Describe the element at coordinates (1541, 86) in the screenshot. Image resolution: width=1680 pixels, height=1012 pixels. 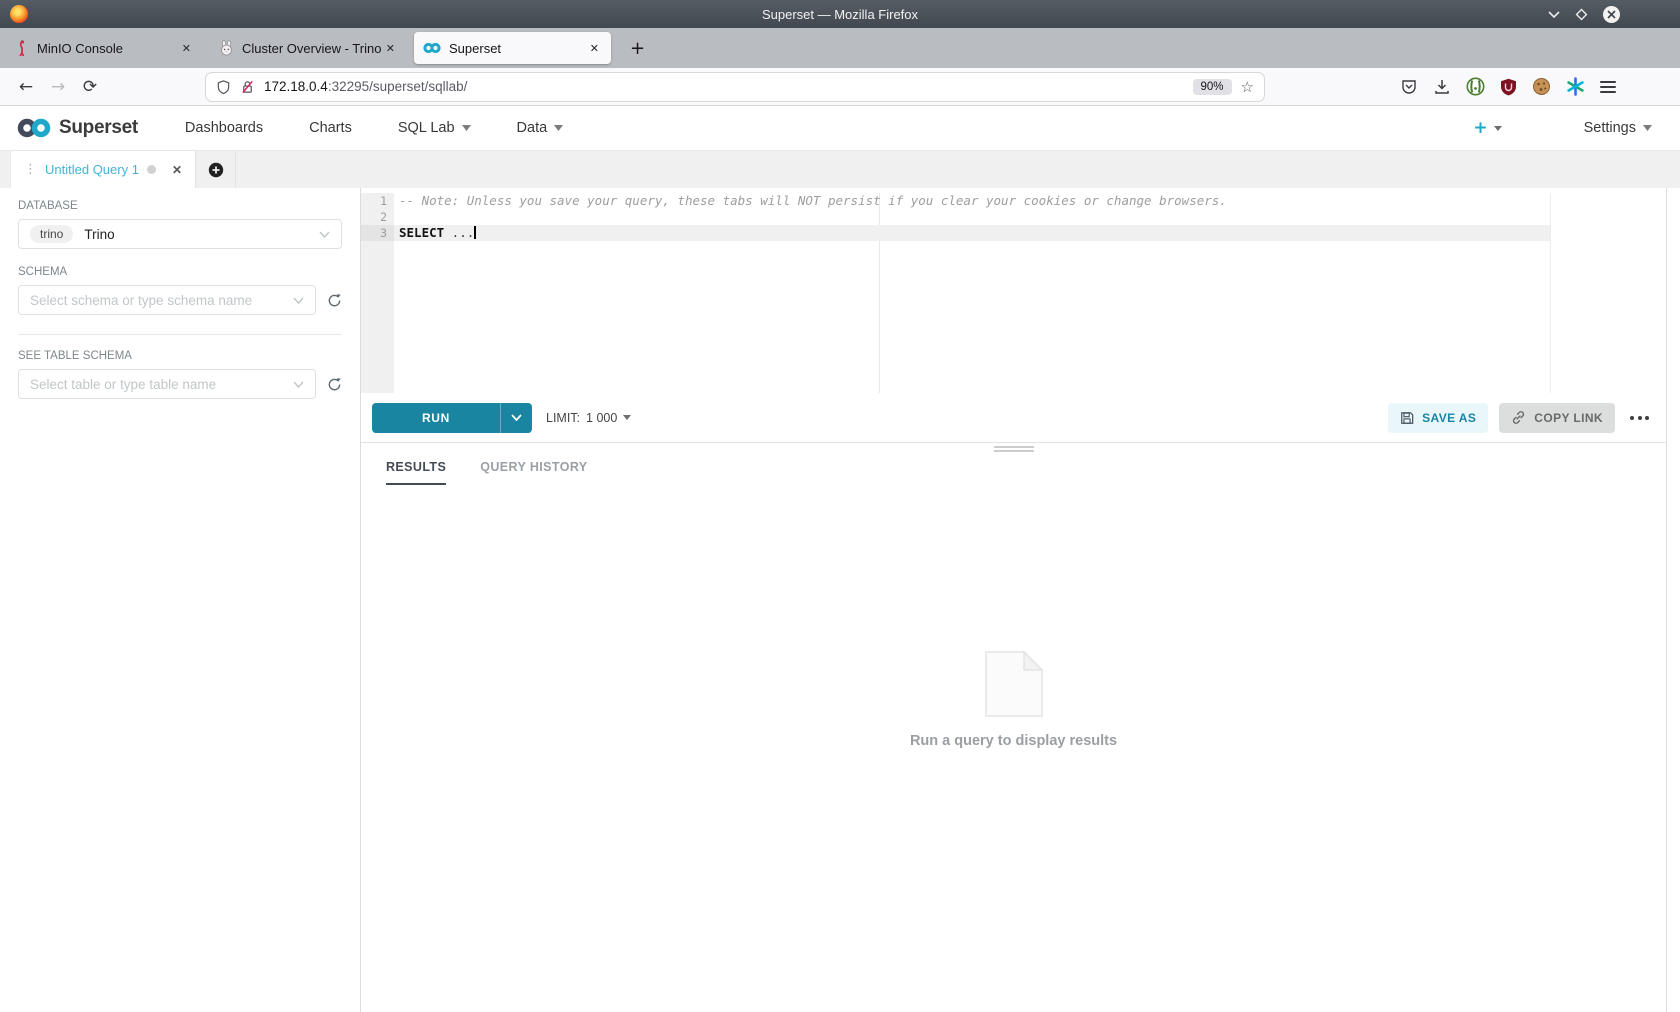
I see `cookie-icon` at that location.